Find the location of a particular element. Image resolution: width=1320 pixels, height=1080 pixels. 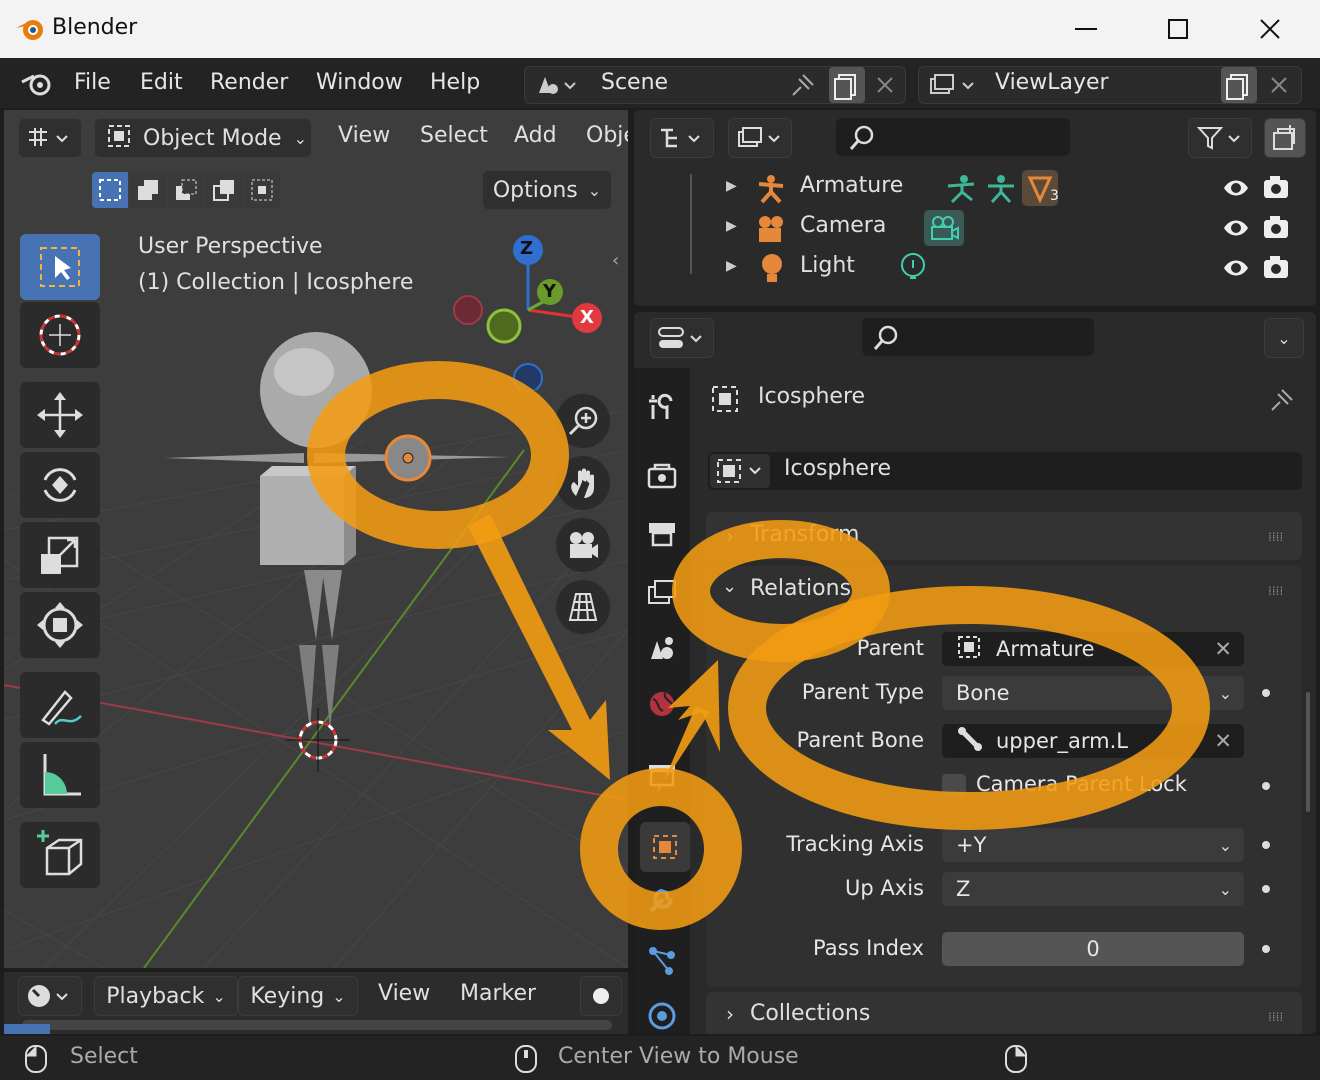

menu-edit: Edit is located at coordinates (161, 82).